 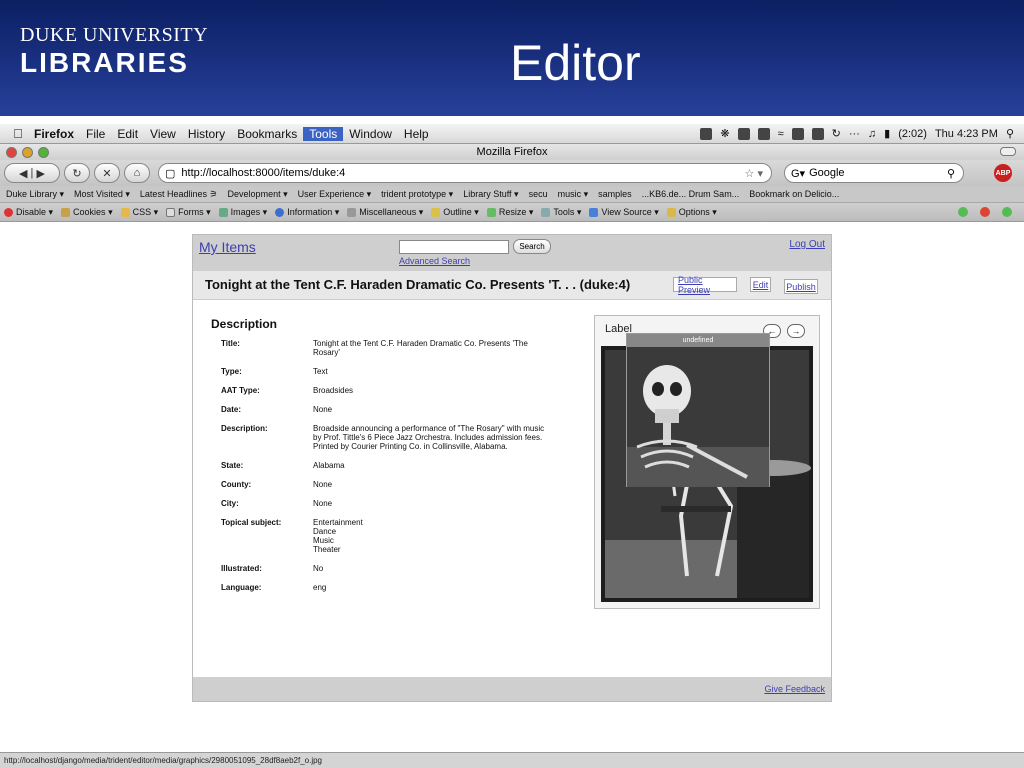 I want to click on field-value-line: None, so click(x=323, y=484).